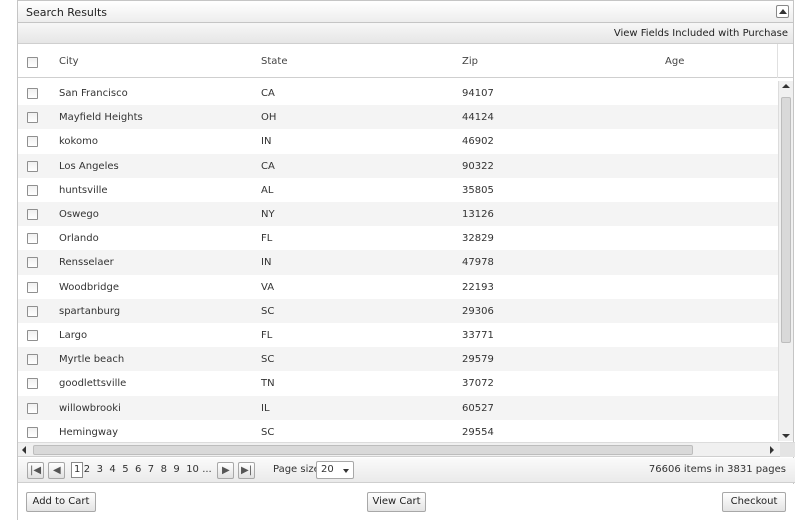  What do you see at coordinates (192, 469) in the screenshot?
I see `page-link: 10` at bounding box center [192, 469].